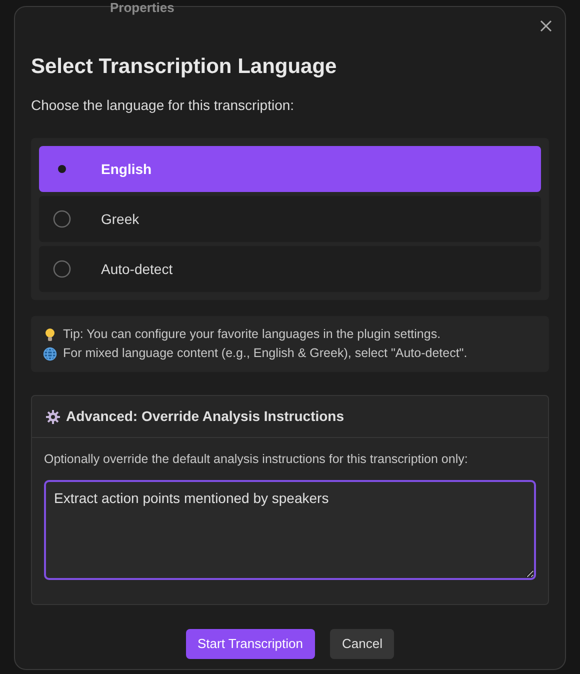 The width and height of the screenshot is (580, 674). Describe the element at coordinates (290, 269) in the screenshot. I see `language-option: Auto-detect` at that location.